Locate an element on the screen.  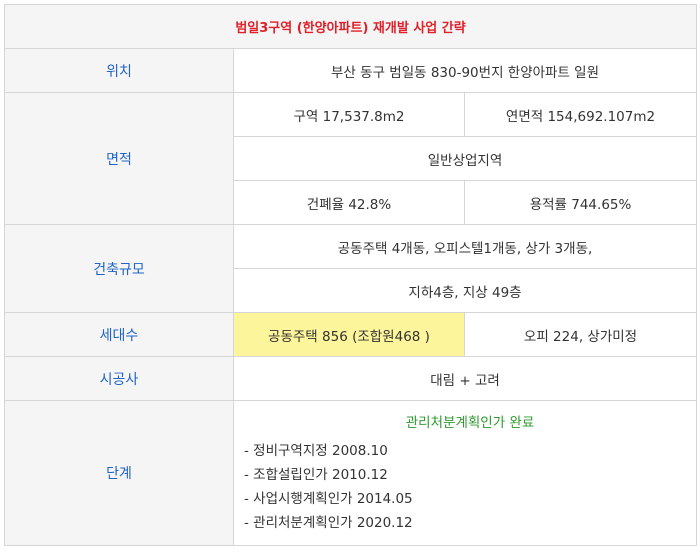
title-row: 범일3구역 (한양아파트) 재개발 사업 간략 is located at coordinates (350, 26).